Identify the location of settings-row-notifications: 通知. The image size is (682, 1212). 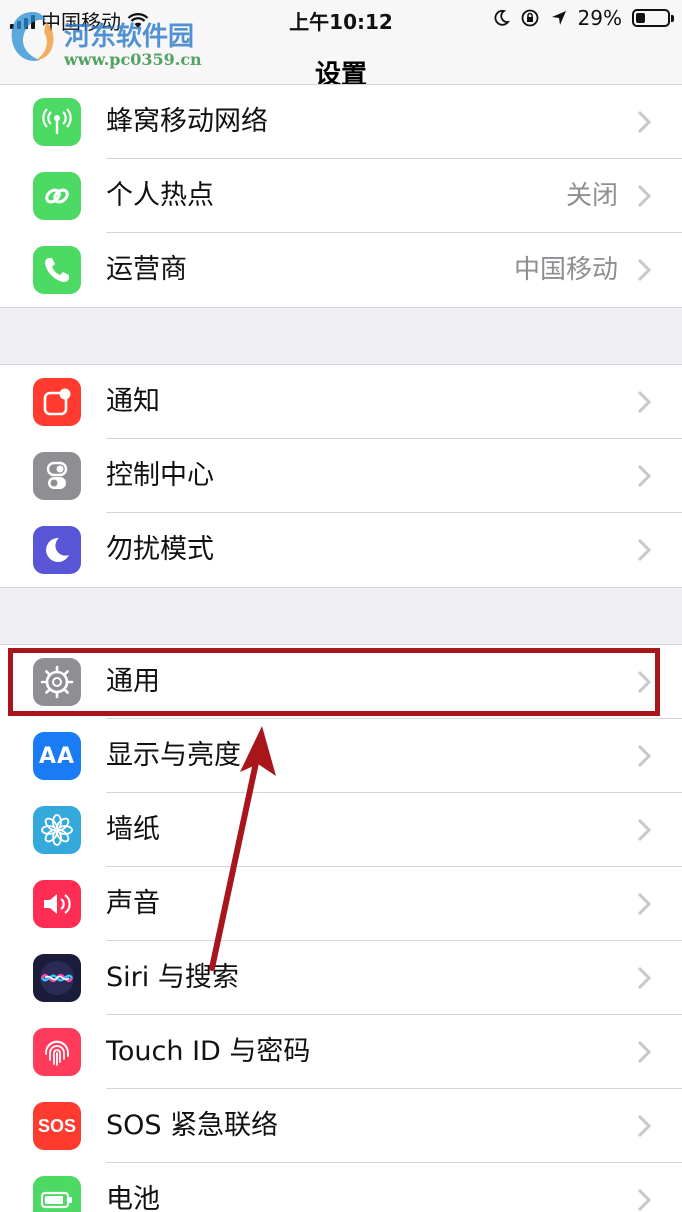
(341, 402).